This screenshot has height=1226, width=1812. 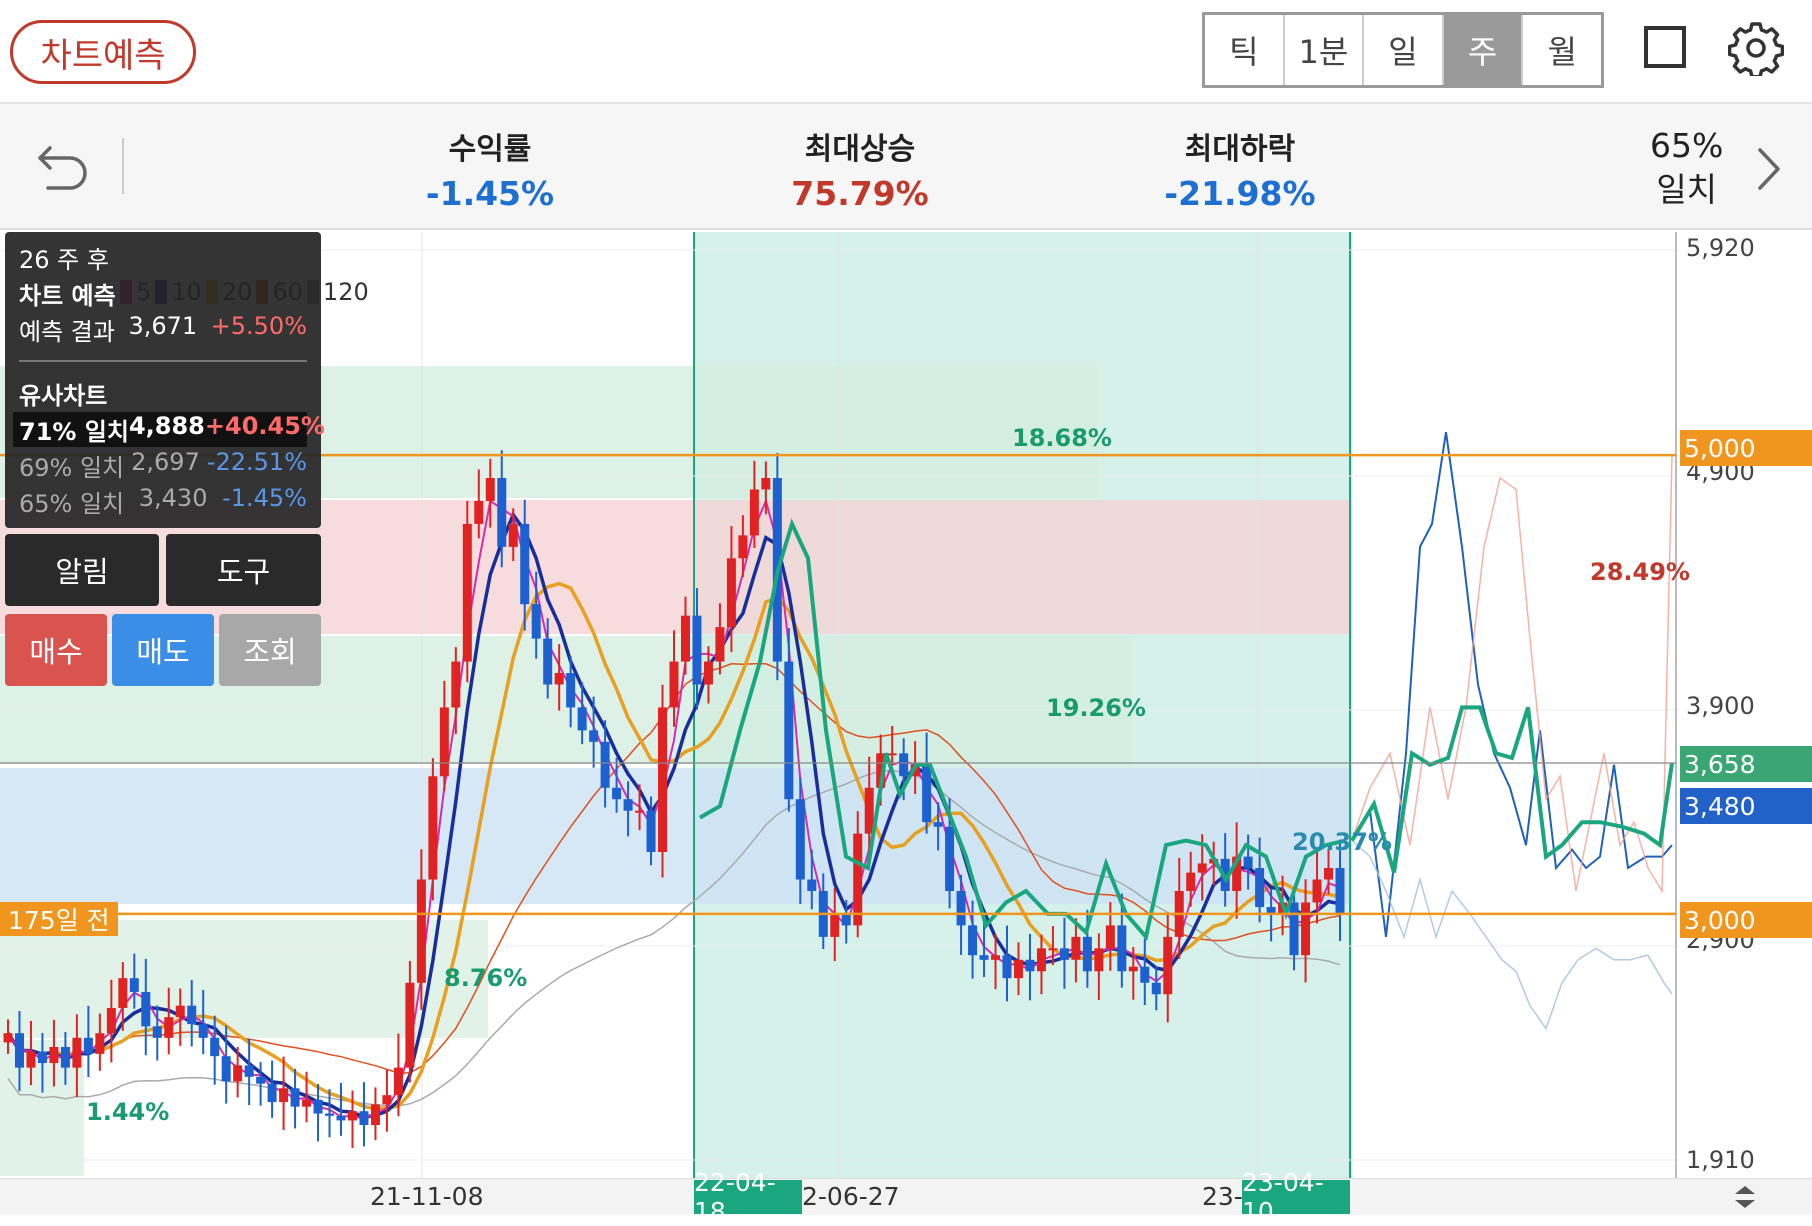 I want to click on period-selector: 틱 1분 일 주 월, so click(x=1403, y=50).